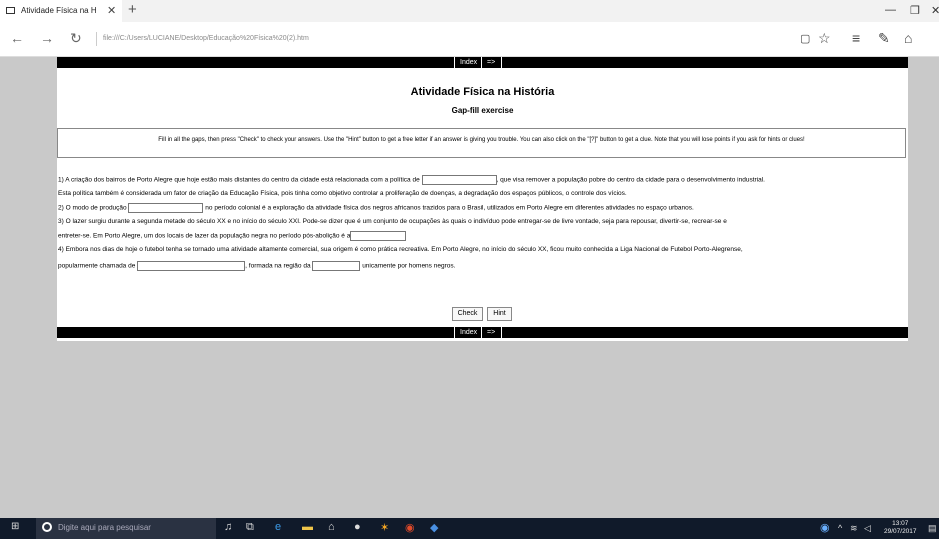 The width and height of the screenshot is (939, 539). I want to click on page-title: Atividade Física na História, so click(482, 92).